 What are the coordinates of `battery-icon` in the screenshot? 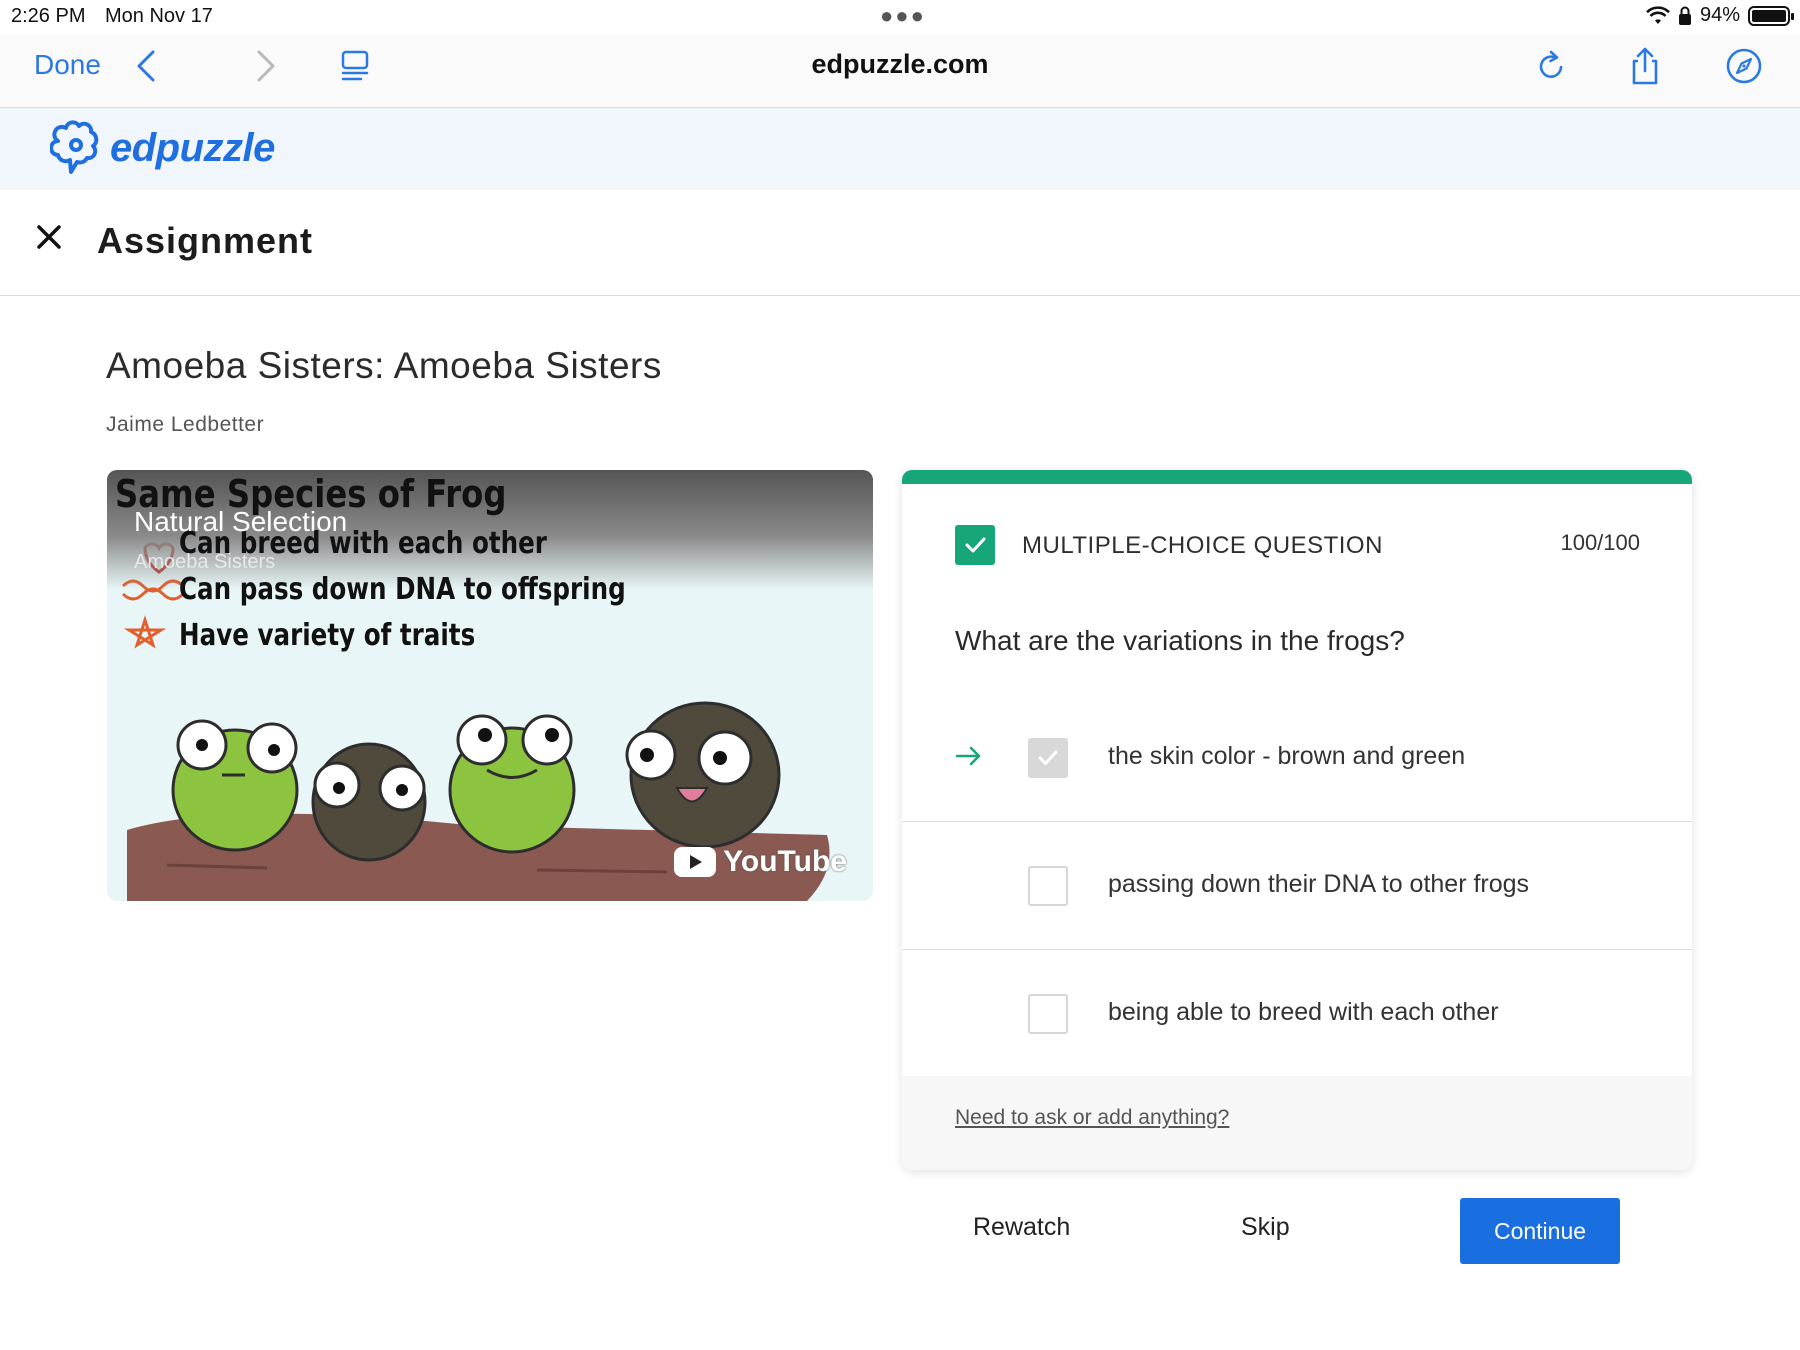 It's located at (1771, 15).